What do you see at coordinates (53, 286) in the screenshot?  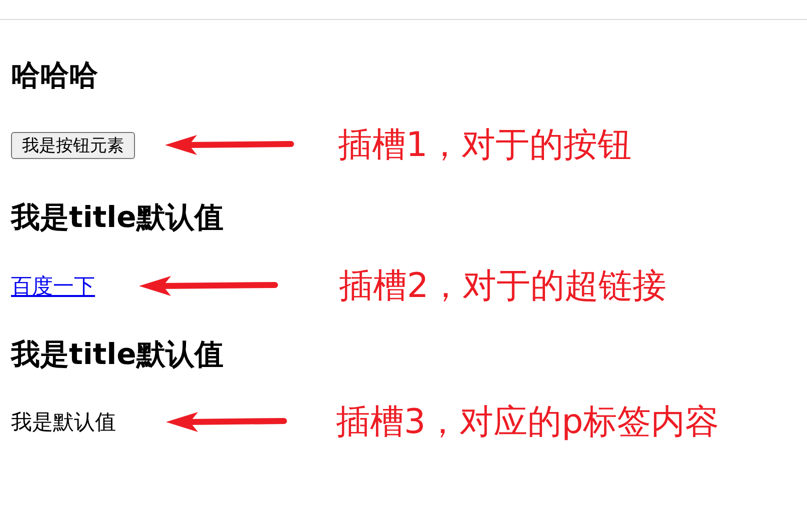 I see `baidu-link: 百度一下` at bounding box center [53, 286].